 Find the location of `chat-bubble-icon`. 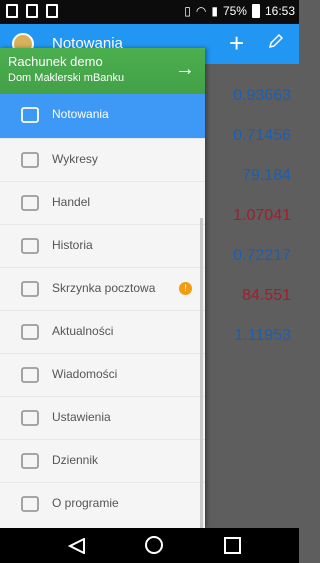

chat-bubble-icon is located at coordinates (30, 375).